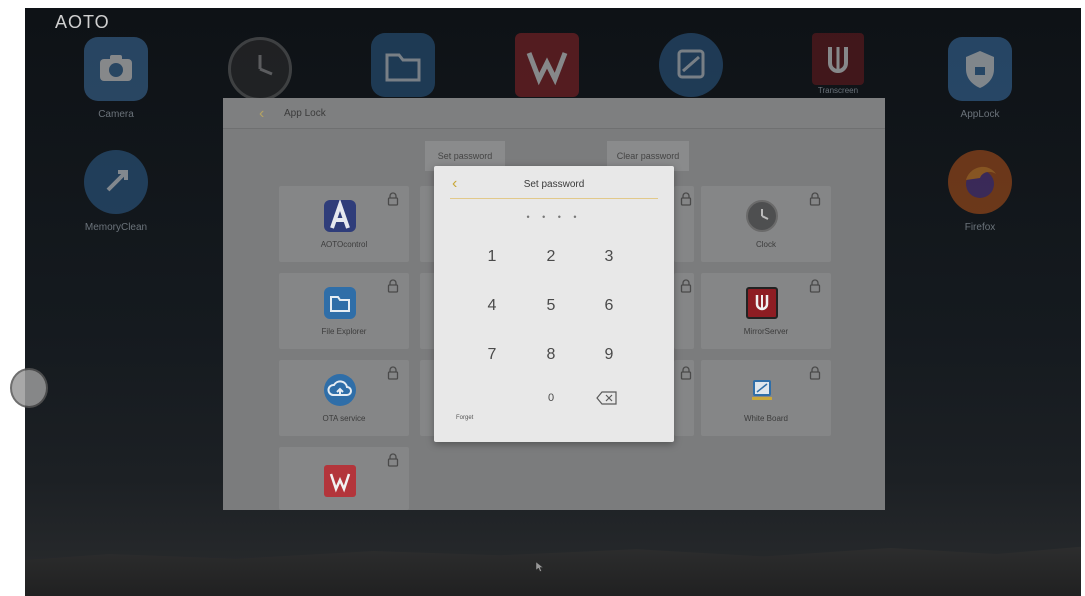  I want to click on side-drawer-handle, so click(29, 388).